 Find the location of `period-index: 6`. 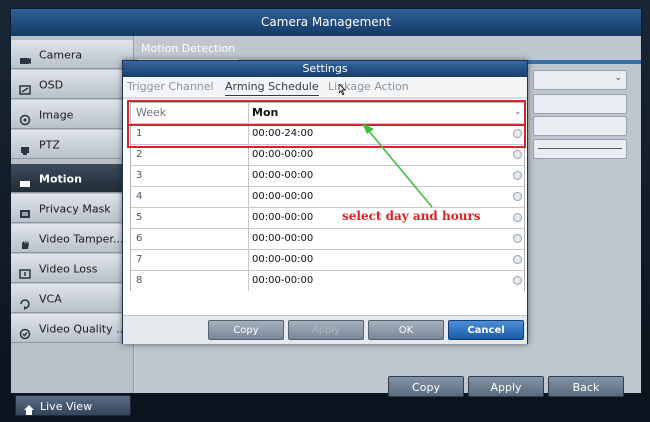

period-index: 6 is located at coordinates (190, 239).